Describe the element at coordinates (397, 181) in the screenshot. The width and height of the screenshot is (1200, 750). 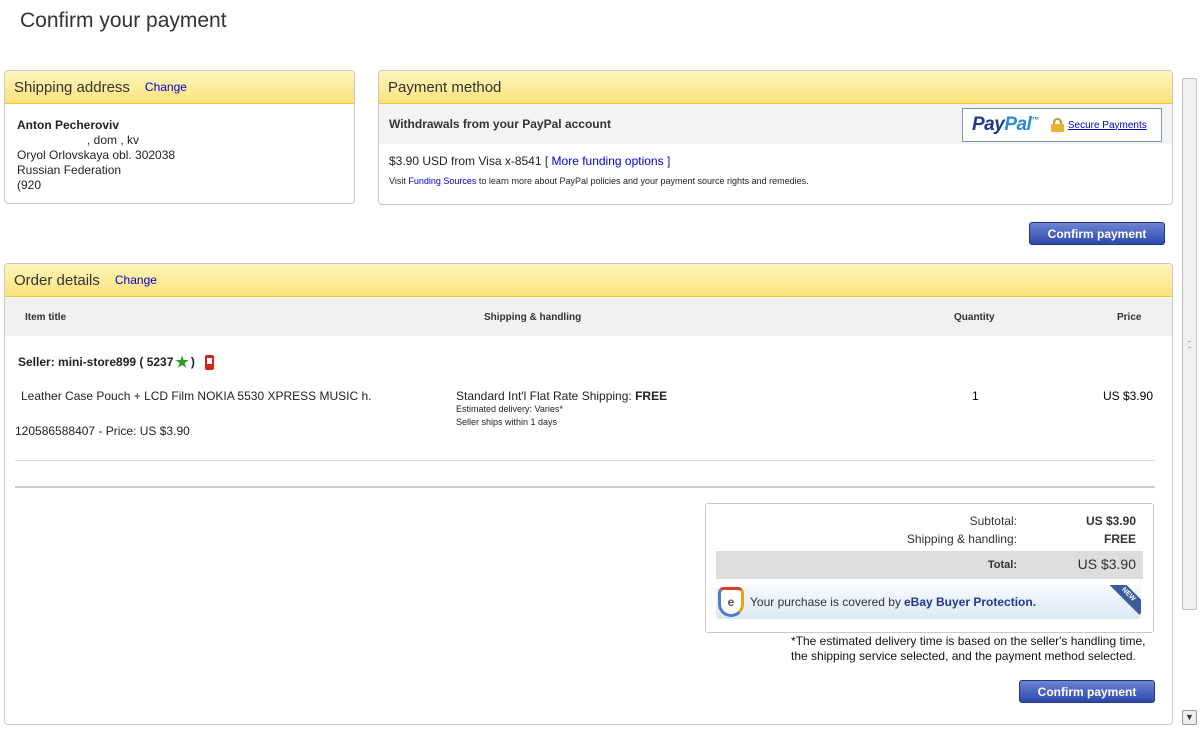
I see `note-prefix: Visit` at that location.